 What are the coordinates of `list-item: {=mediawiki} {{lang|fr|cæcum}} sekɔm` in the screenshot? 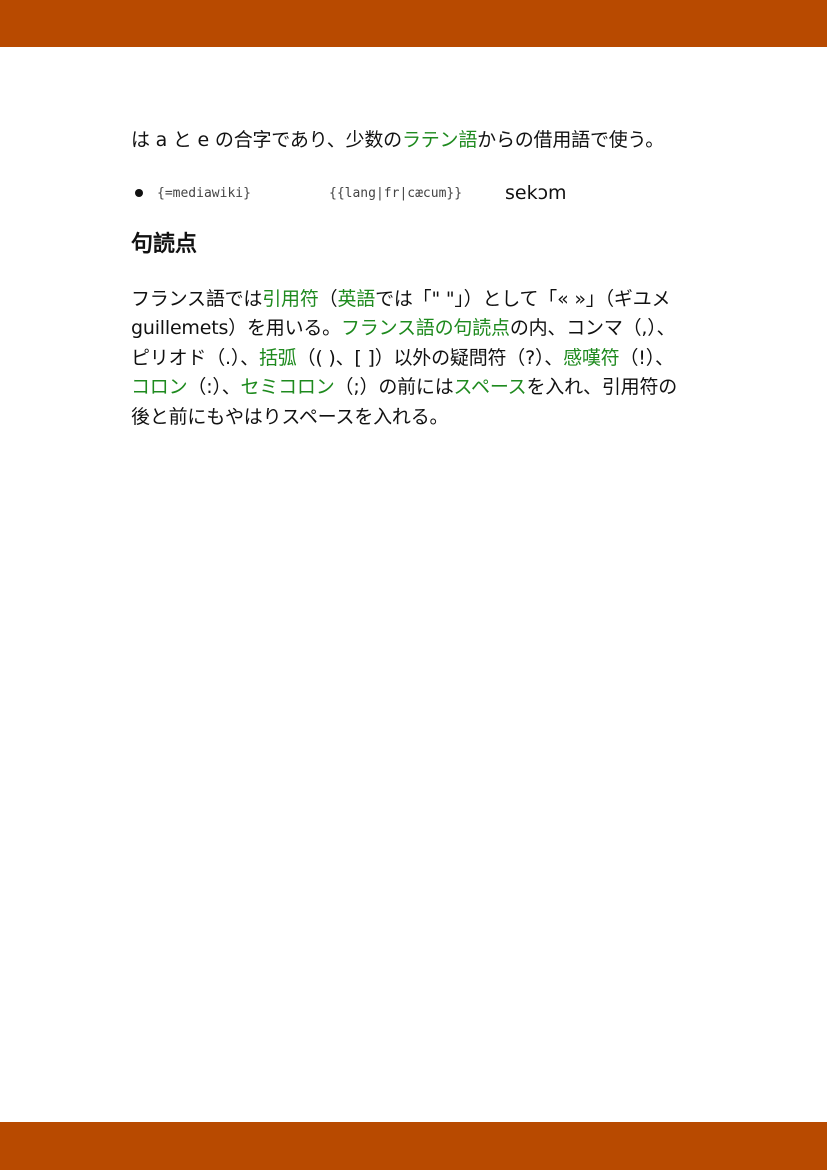 It's located at (411, 194).